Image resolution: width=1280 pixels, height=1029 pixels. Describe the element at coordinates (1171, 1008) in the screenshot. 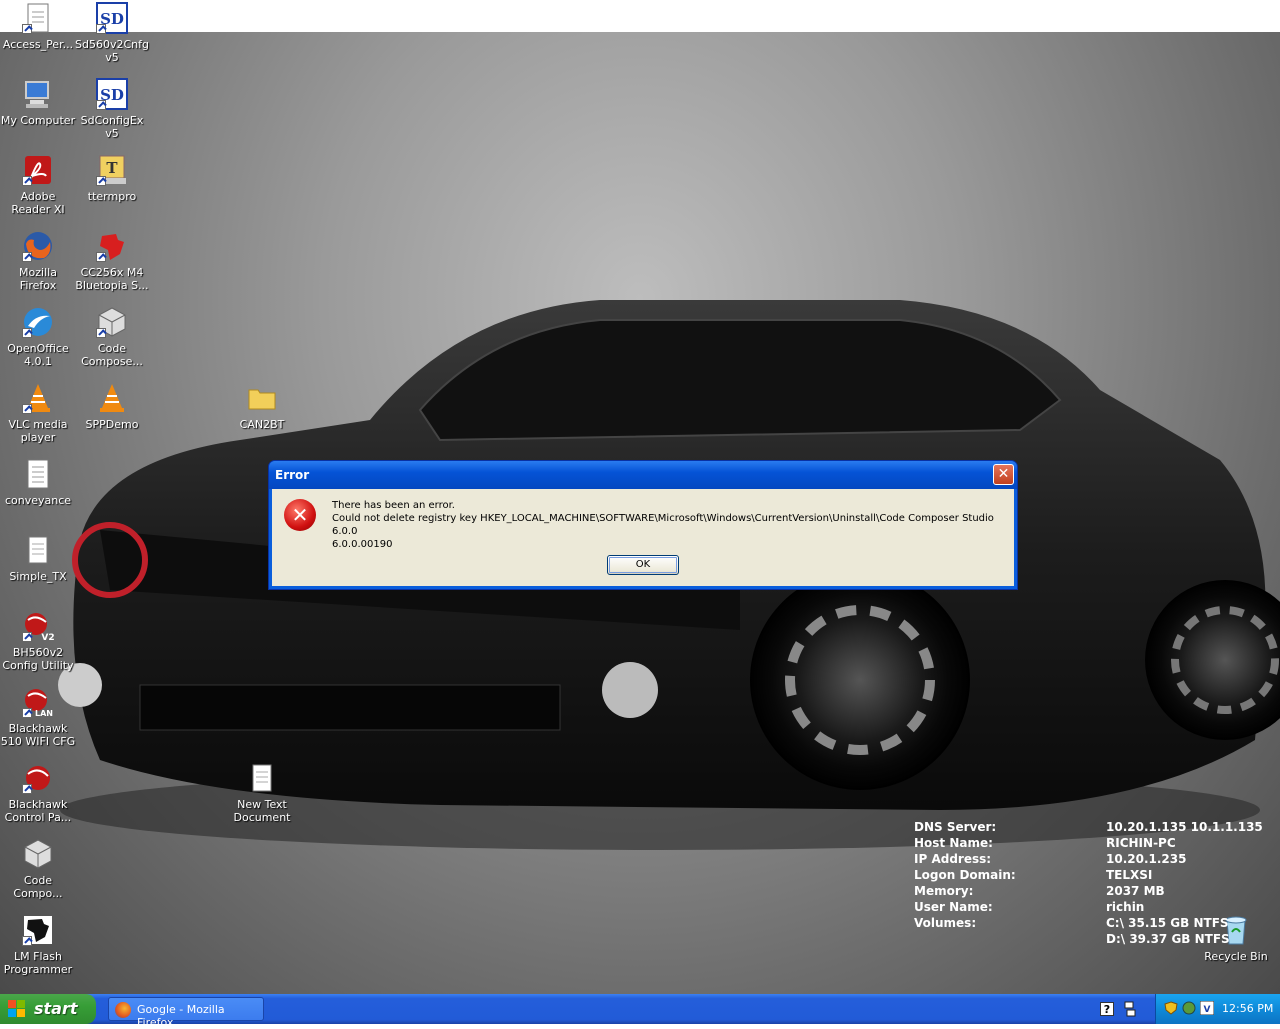

I see `shield-icon` at that location.